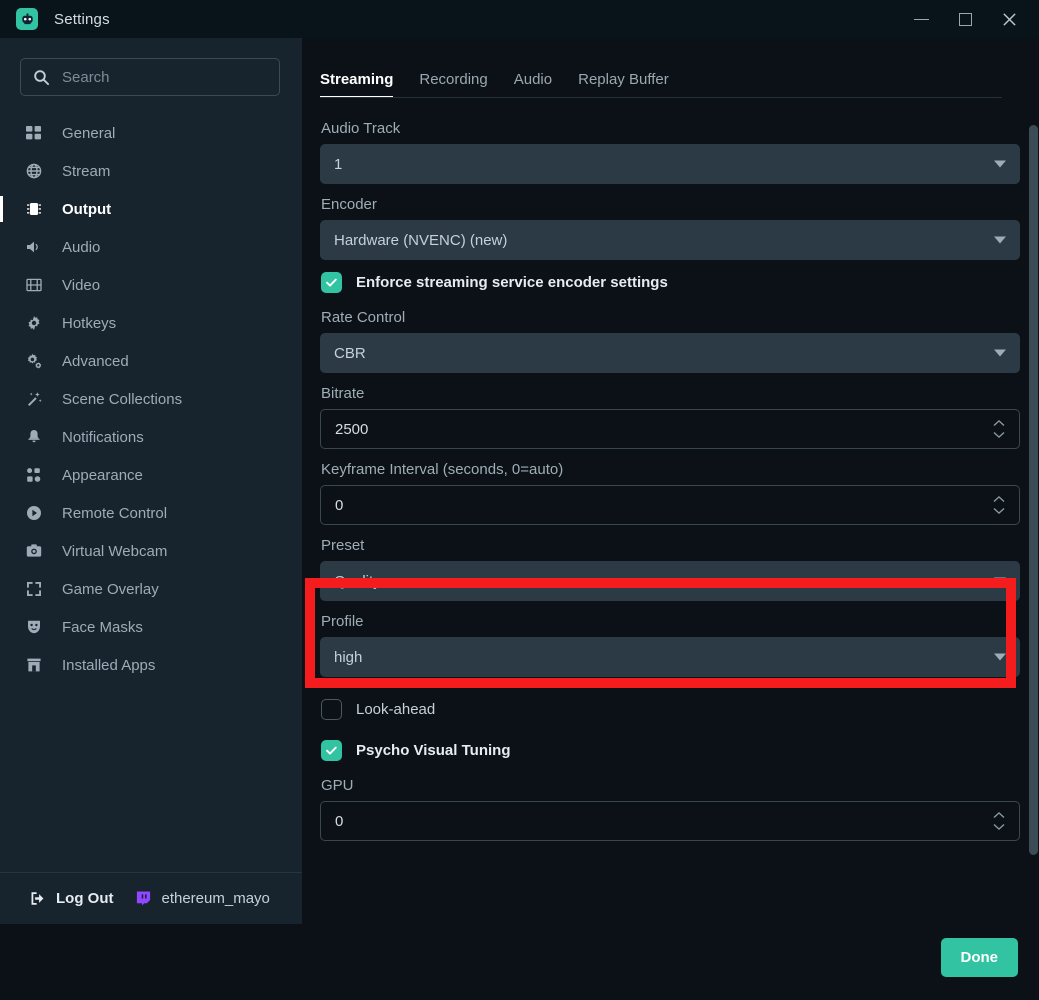 This screenshot has height=1000, width=1039. I want to click on preset-select: Quality, so click(670, 581).